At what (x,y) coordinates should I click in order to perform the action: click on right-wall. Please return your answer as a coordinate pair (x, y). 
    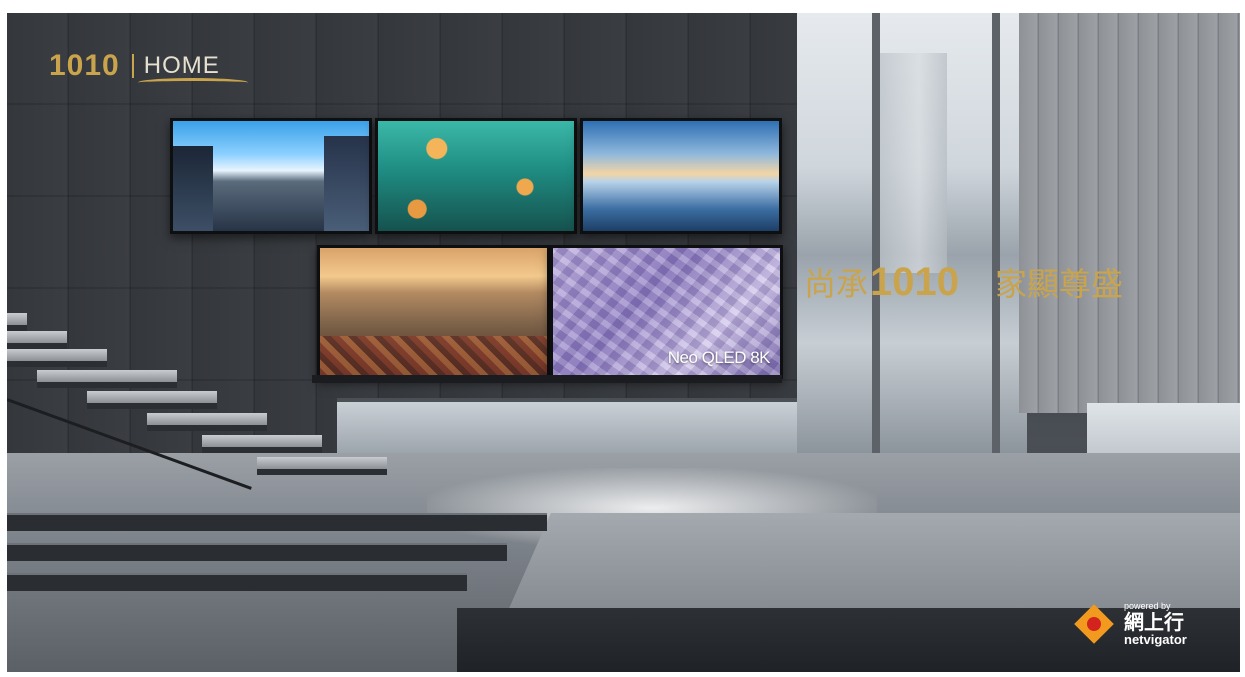
    Looking at the image, I should click on (1129, 213).